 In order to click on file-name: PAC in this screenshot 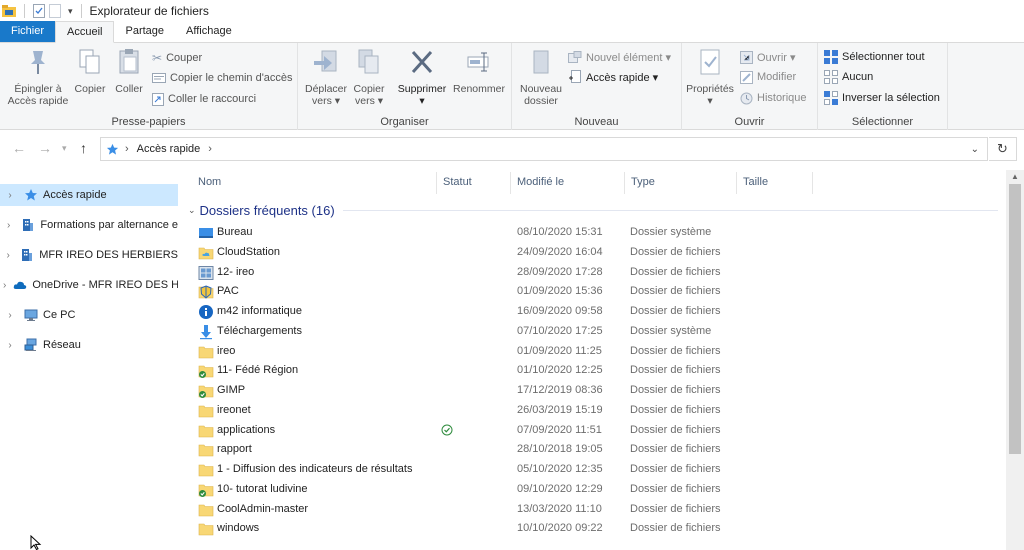, I will do `click(228, 291)`.